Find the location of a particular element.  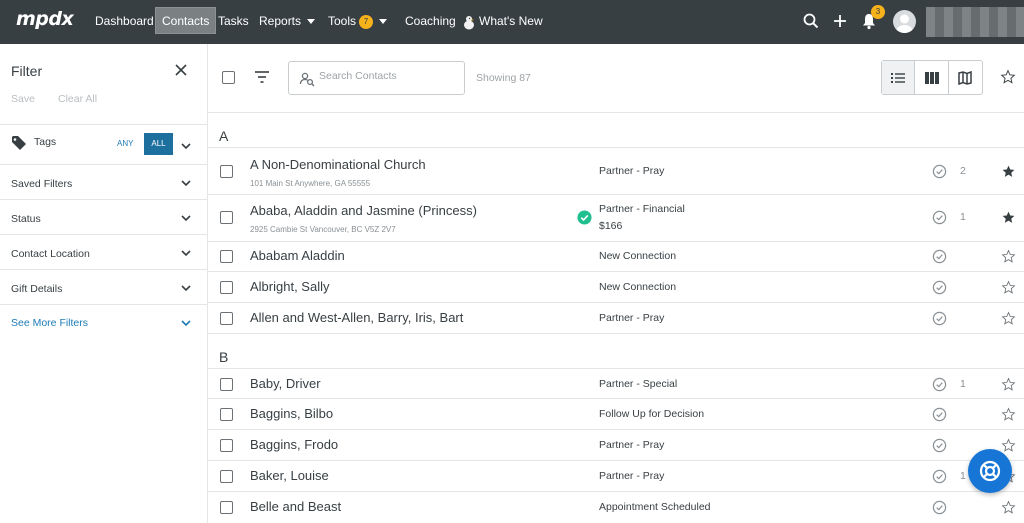

contact-row: Baggins, Bilbo Follow Up for Decision is located at coordinates (616, 414).